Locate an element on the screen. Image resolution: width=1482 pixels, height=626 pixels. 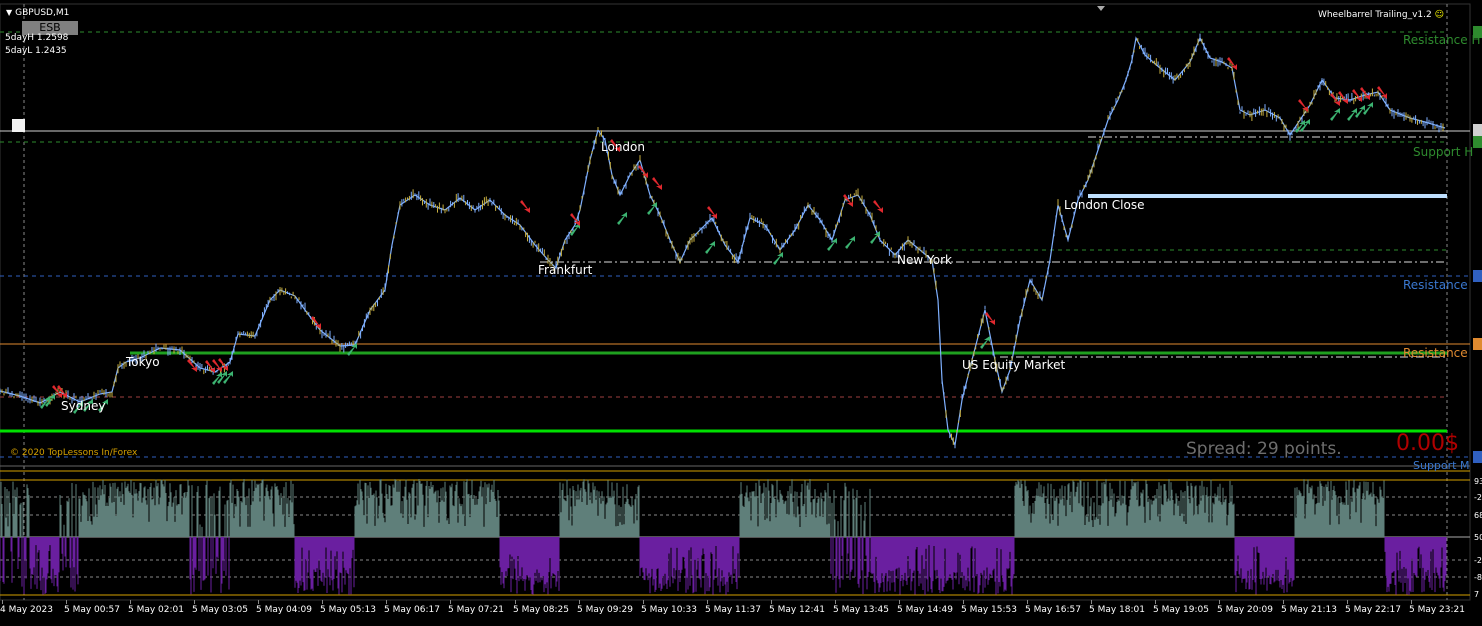
time-axis-label: 5 May 08:25 is located at coordinates (541, 610).